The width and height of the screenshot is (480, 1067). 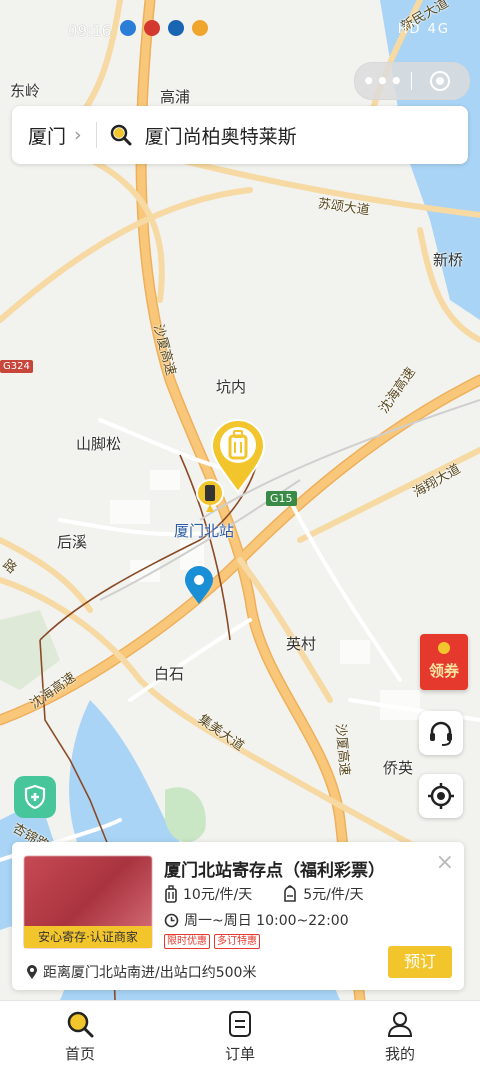 I want to click on distance-text: 距离厦门北站南进/出站口约500米, so click(x=150, y=973).